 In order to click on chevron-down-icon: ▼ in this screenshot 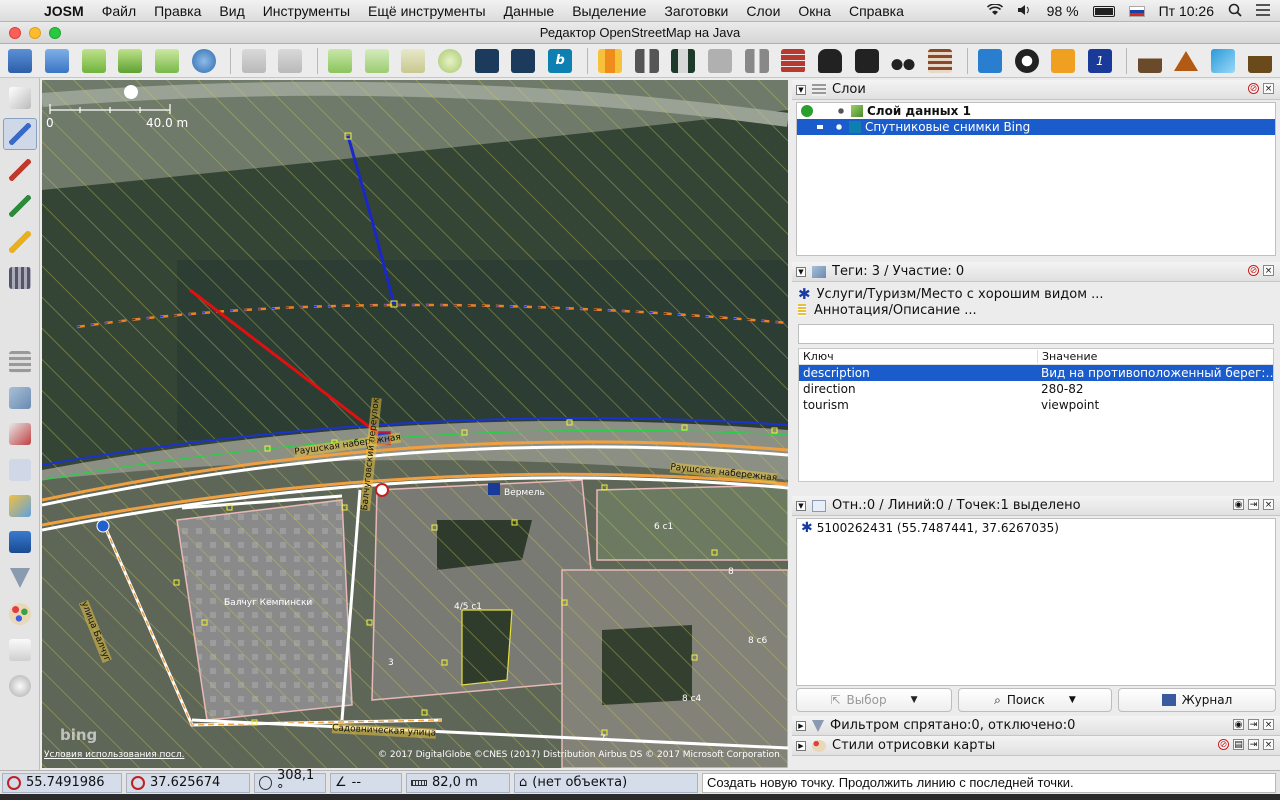, I will do `click(914, 700)`.